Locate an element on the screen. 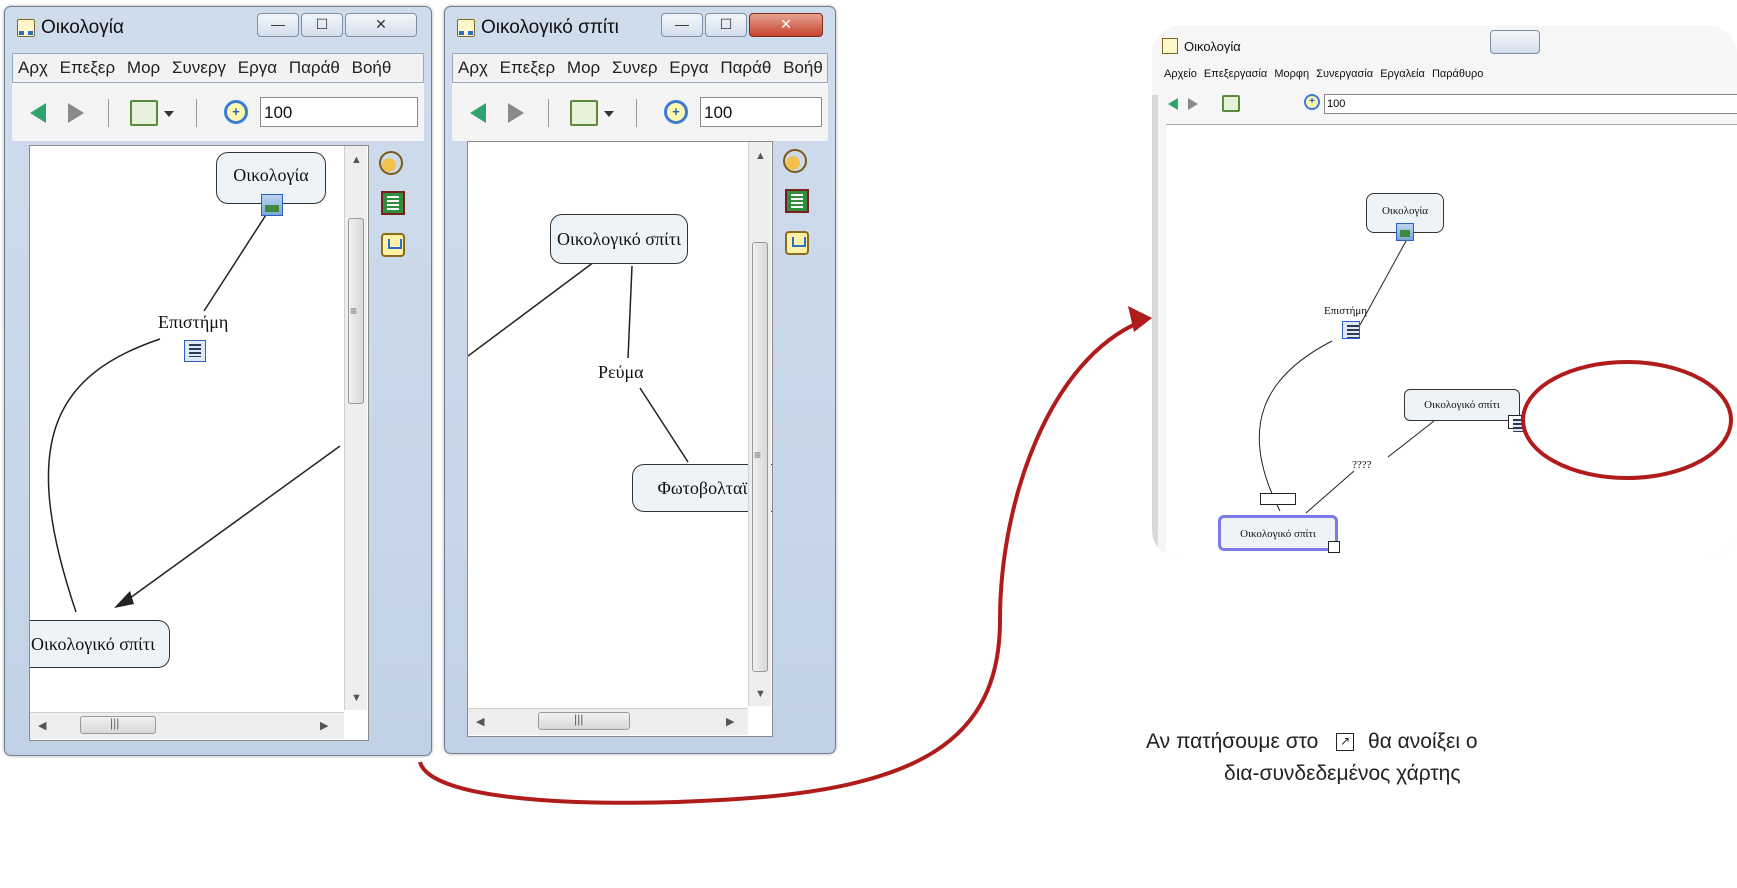  menu-collaboration: Συνεργασία is located at coordinates (1345, 74).